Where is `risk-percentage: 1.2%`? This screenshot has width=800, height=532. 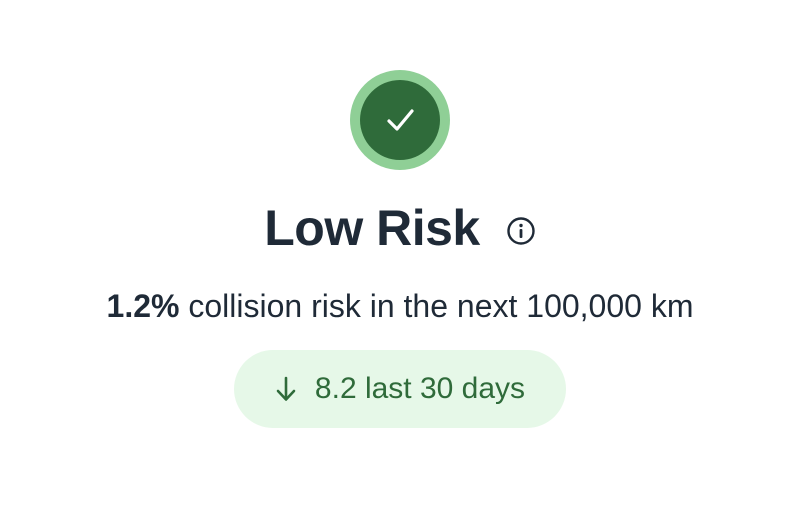
risk-percentage: 1.2% is located at coordinates (143, 306).